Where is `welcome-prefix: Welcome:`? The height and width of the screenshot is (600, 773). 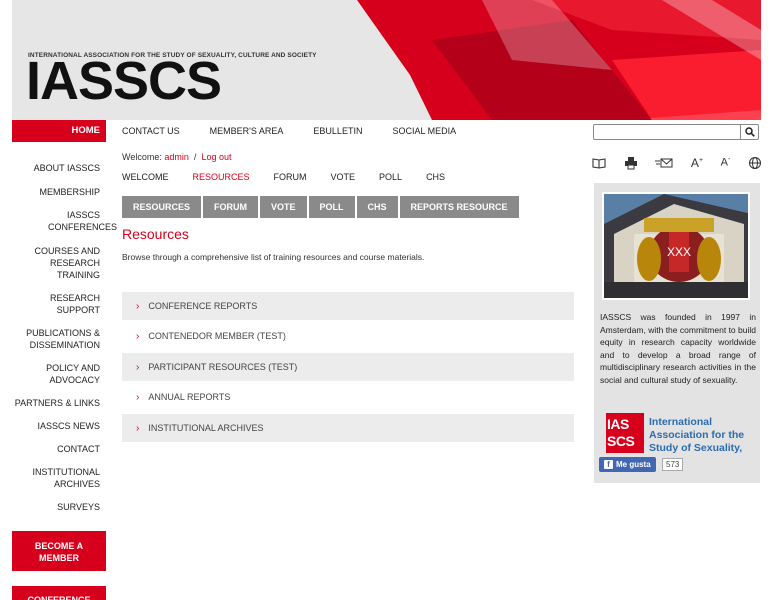
welcome-prefix: Welcome: is located at coordinates (142, 157).